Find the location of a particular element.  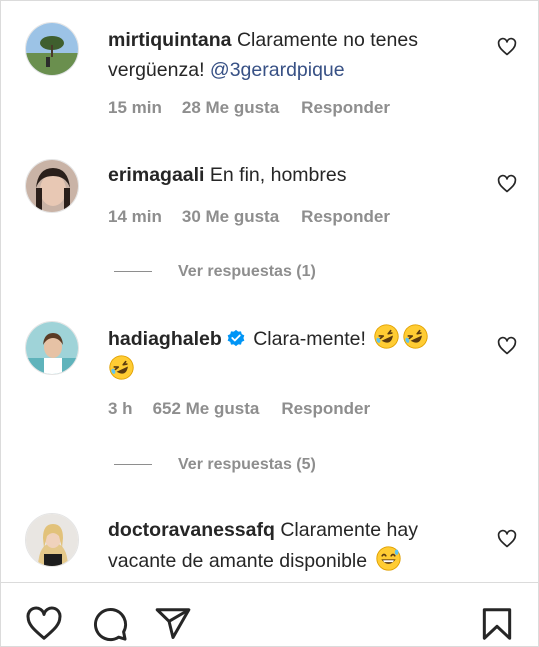

comment-meta: 3 h 652 Me gusta Responder is located at coordinates (250, 409).